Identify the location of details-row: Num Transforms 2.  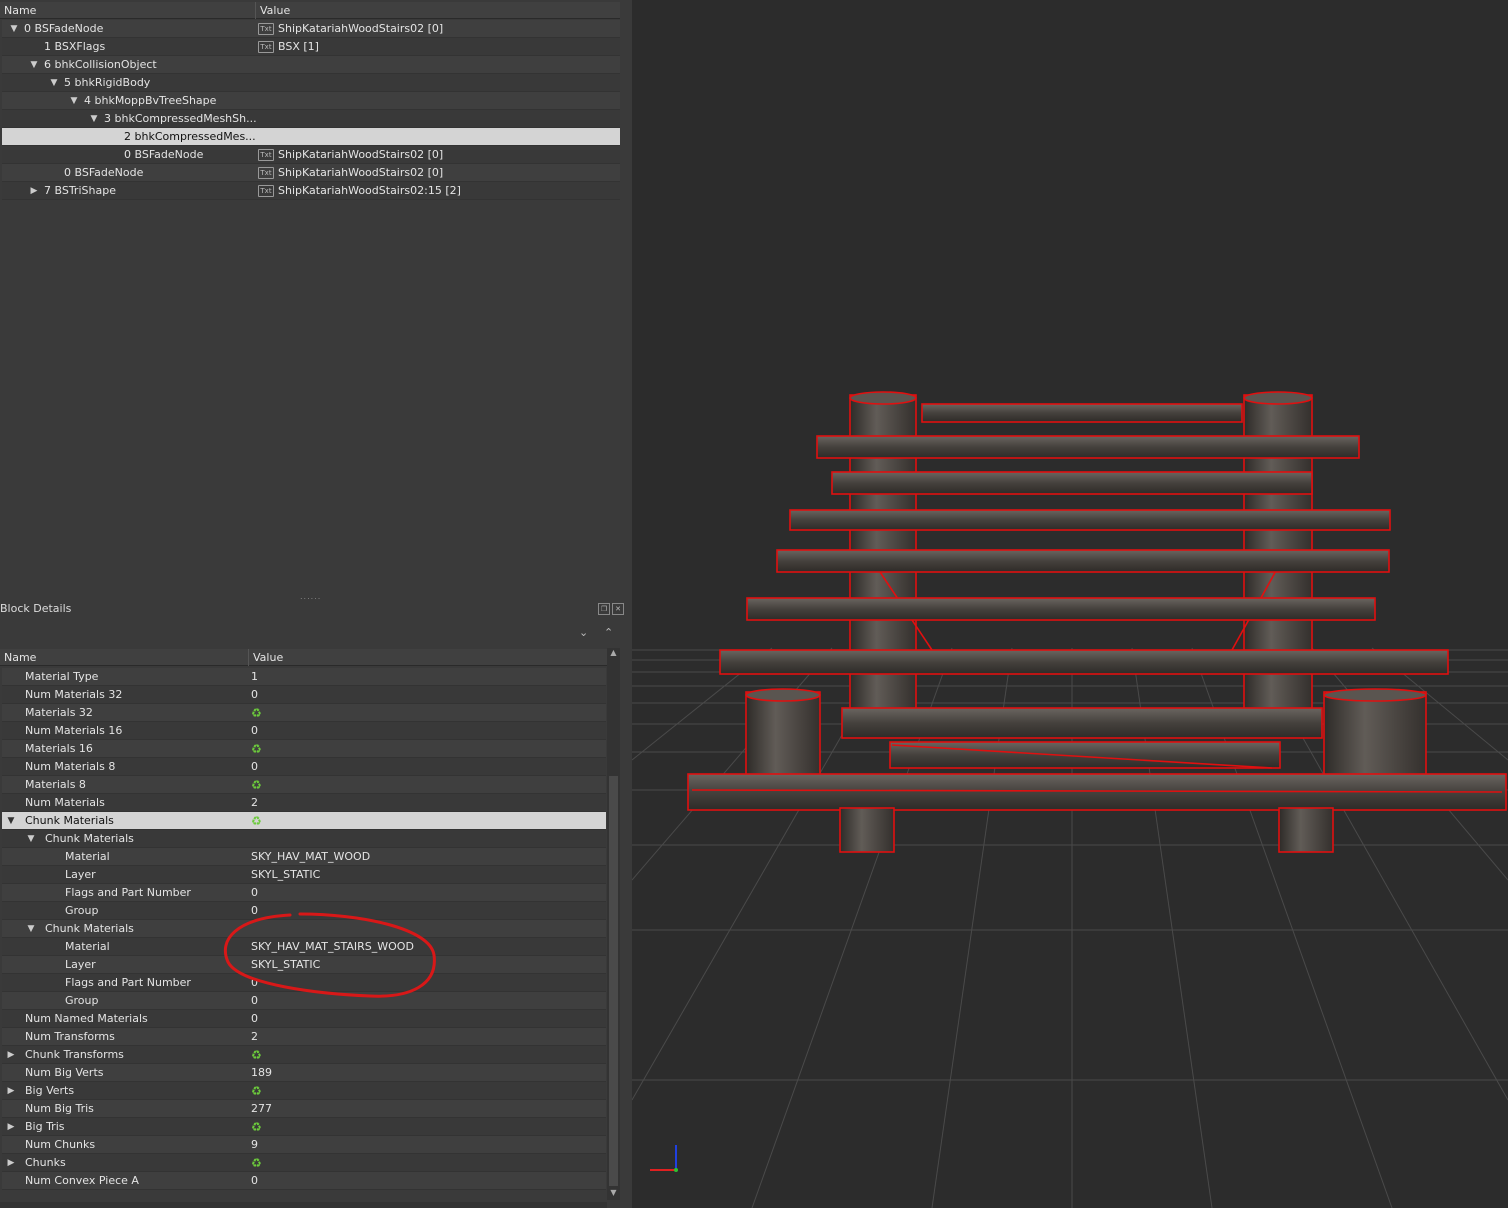
(304, 1037).